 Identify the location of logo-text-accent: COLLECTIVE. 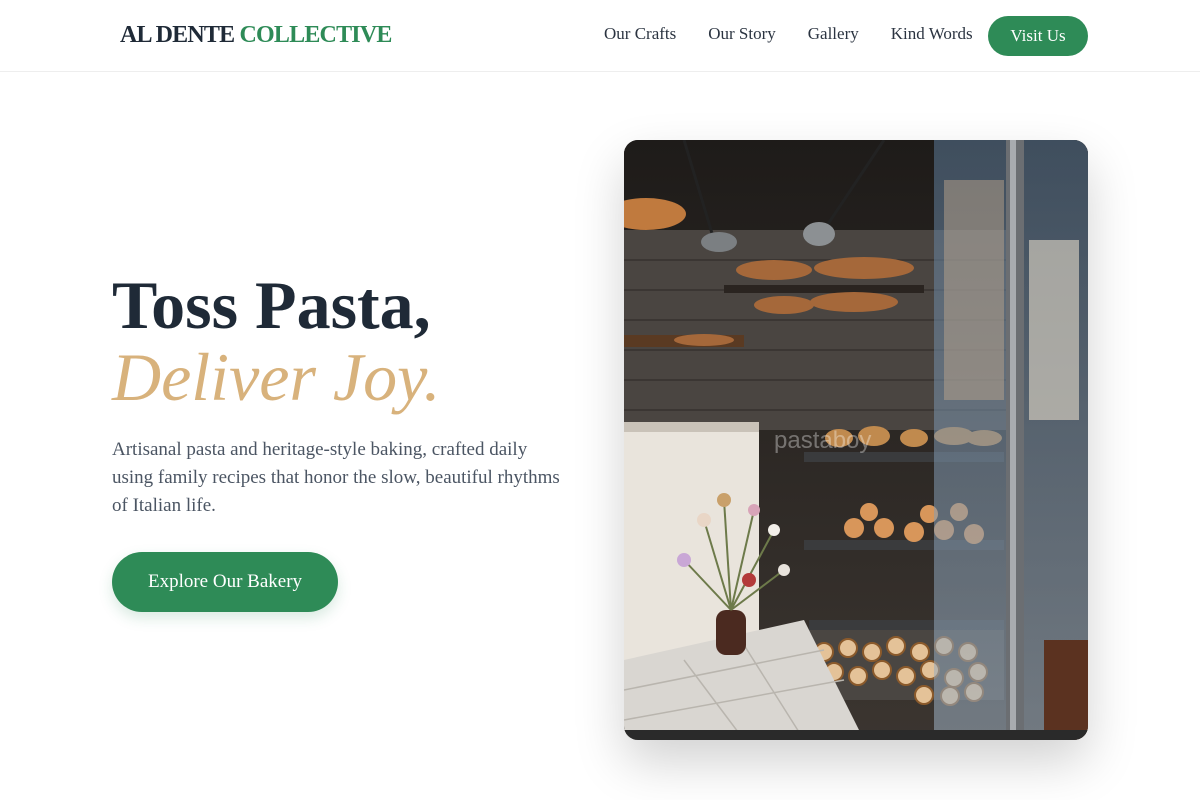
(316, 35).